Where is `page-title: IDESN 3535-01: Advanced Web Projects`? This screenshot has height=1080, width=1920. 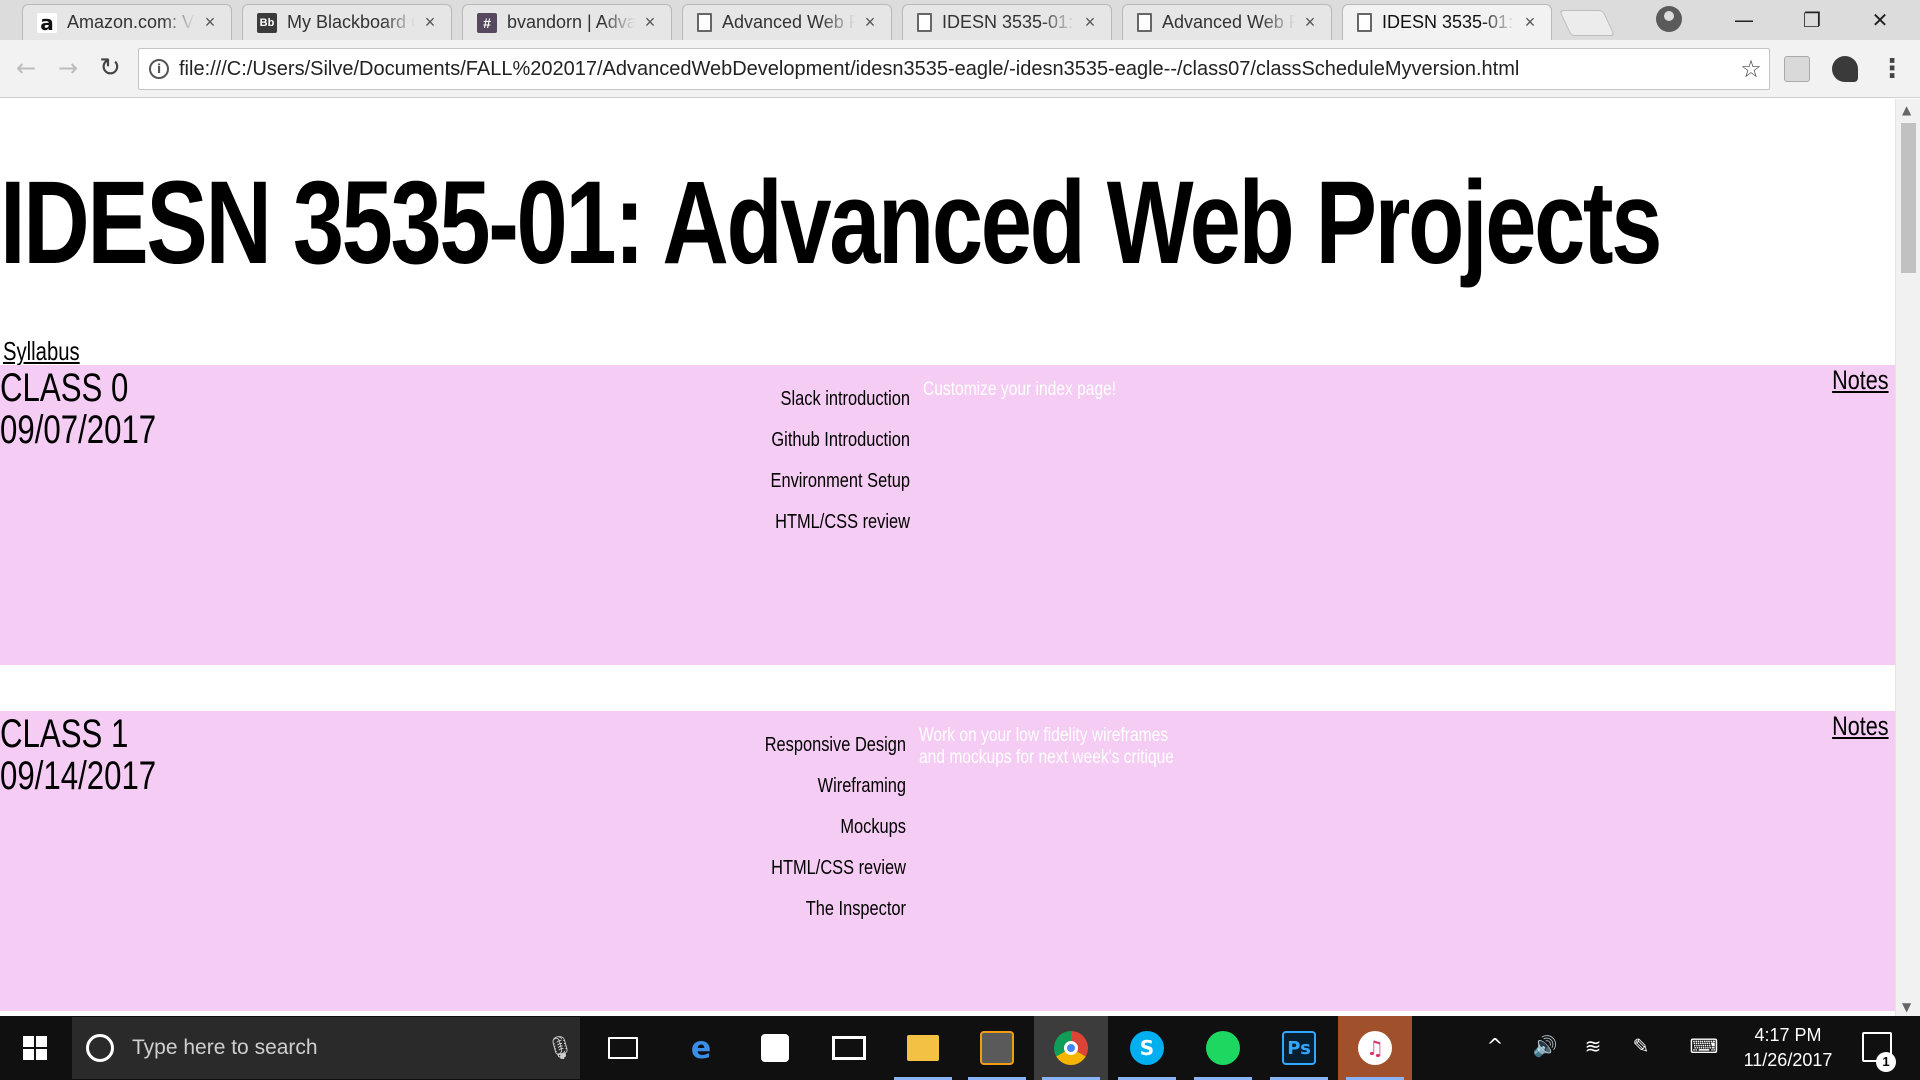
page-title: IDESN 3535-01: Advanced Web Projects is located at coordinates (831, 223).